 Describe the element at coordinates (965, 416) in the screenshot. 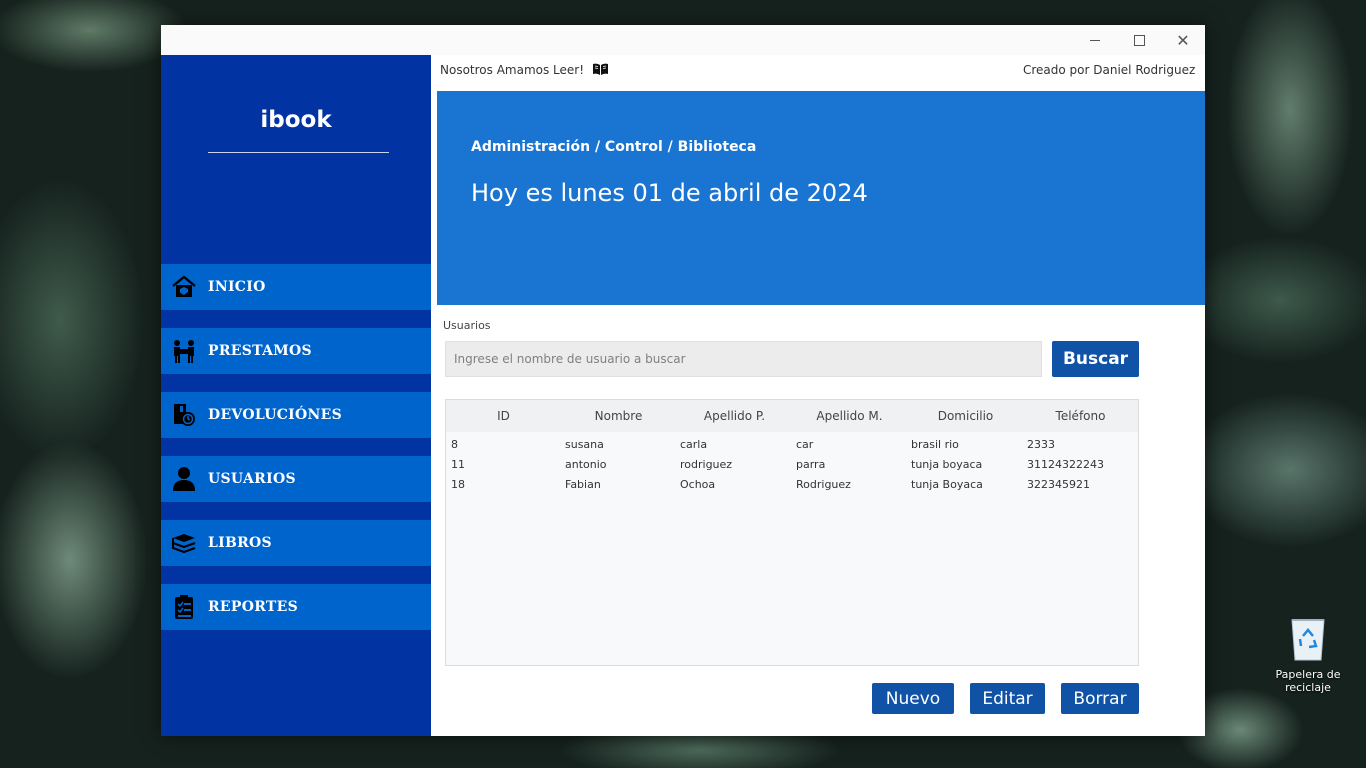

I see `column-header-domicilio: Domicilio` at that location.